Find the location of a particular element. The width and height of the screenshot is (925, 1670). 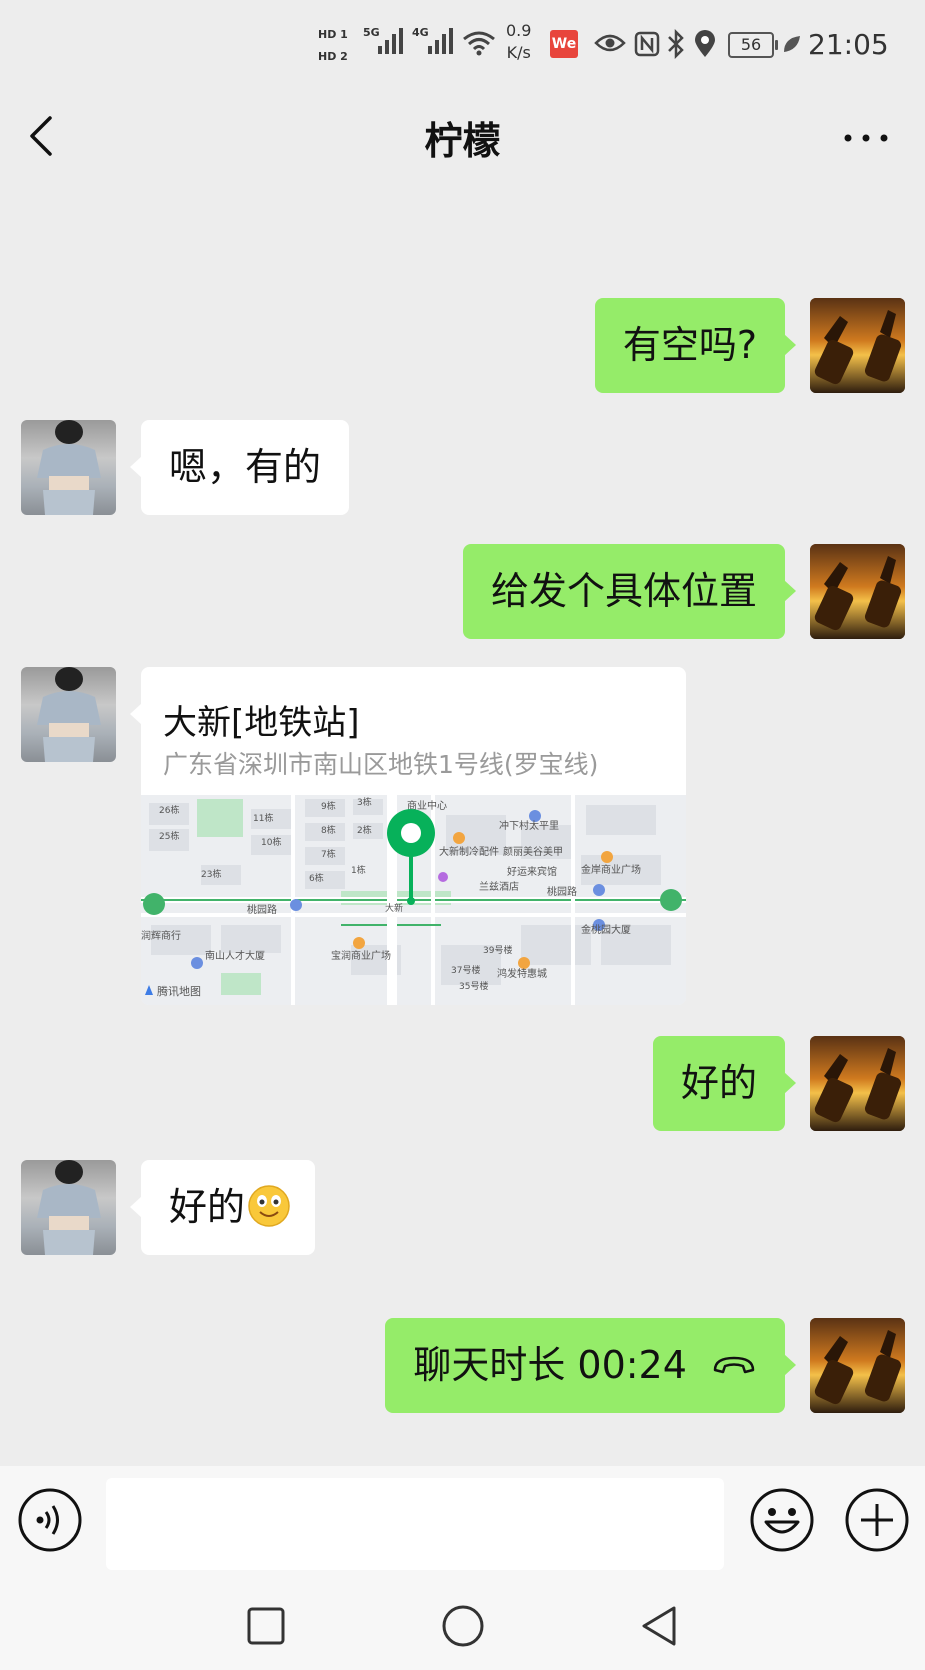

clock: 21:05 is located at coordinates (848, 44).